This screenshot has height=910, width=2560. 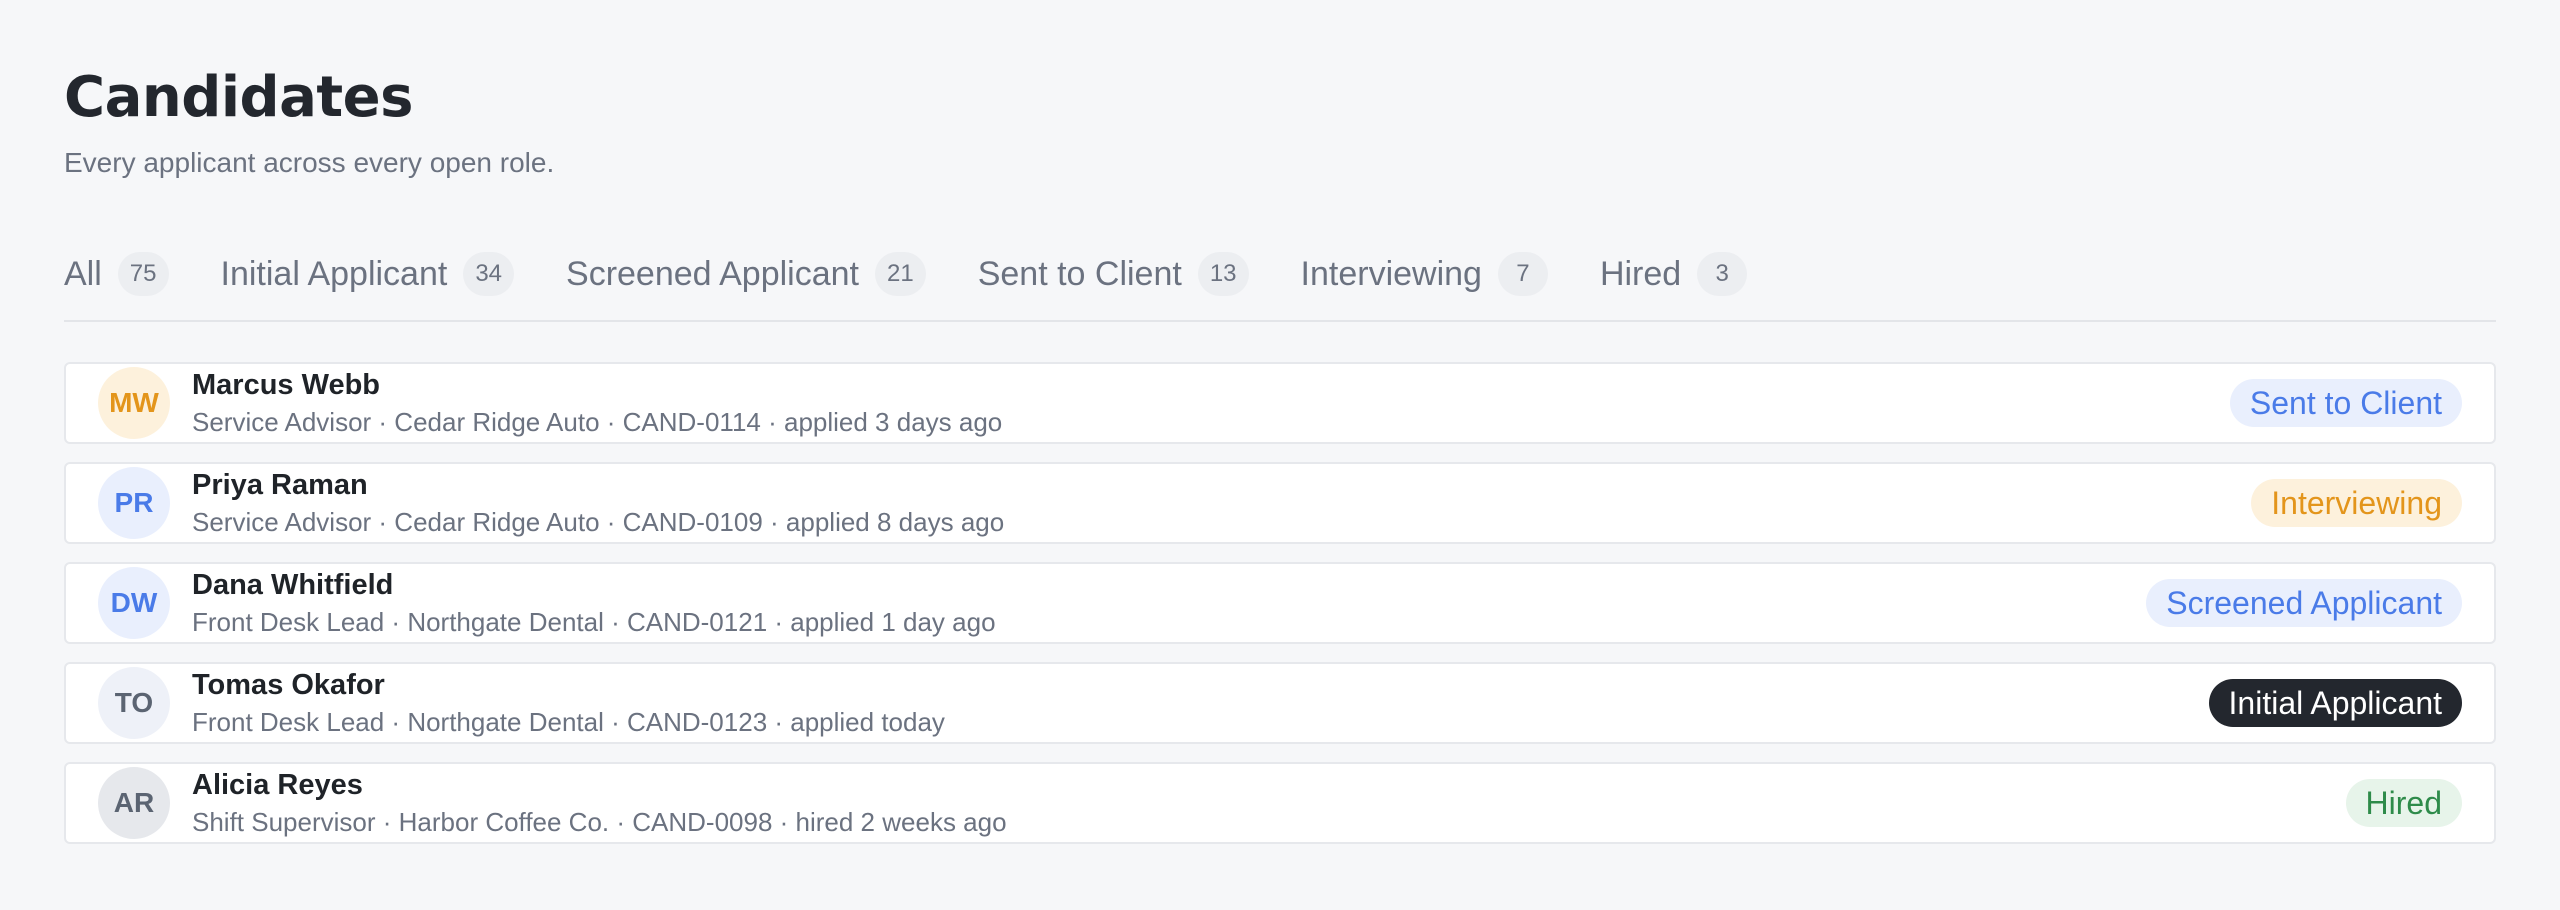 What do you see at coordinates (2356, 503) in the screenshot?
I see `status-badge: Interviewing` at bounding box center [2356, 503].